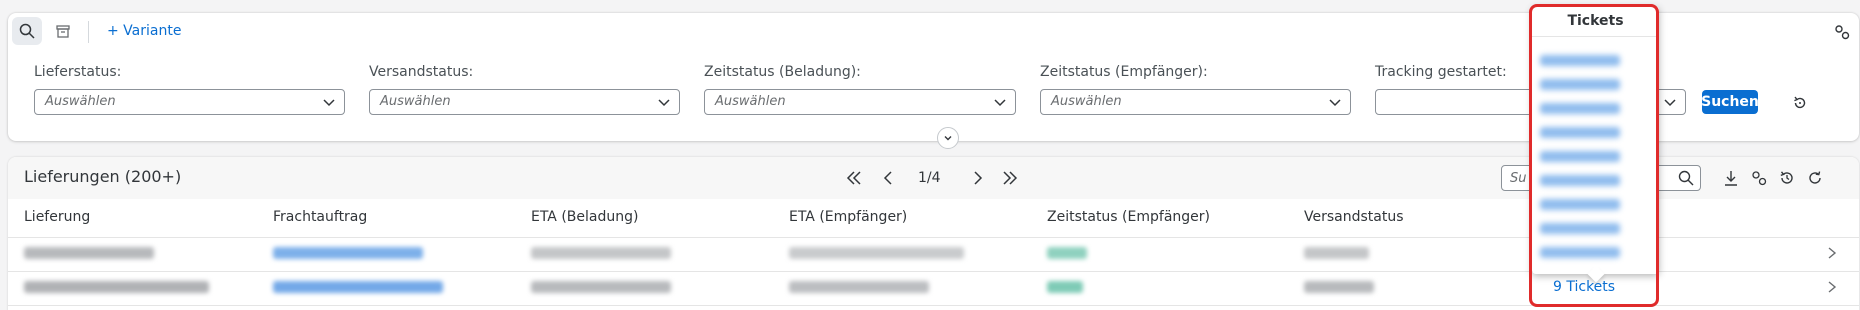 The height and width of the screenshot is (310, 1860). I want to click on tickets-link: 9 Tickets, so click(1584, 287).